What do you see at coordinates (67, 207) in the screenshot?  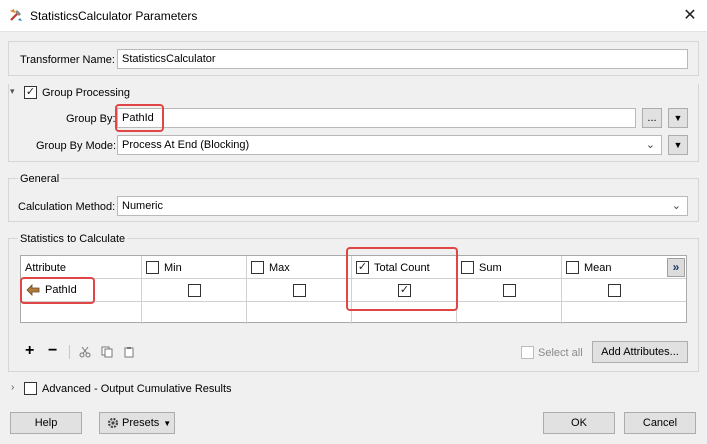 I see `calculation-method-label: Calculation Method:` at bounding box center [67, 207].